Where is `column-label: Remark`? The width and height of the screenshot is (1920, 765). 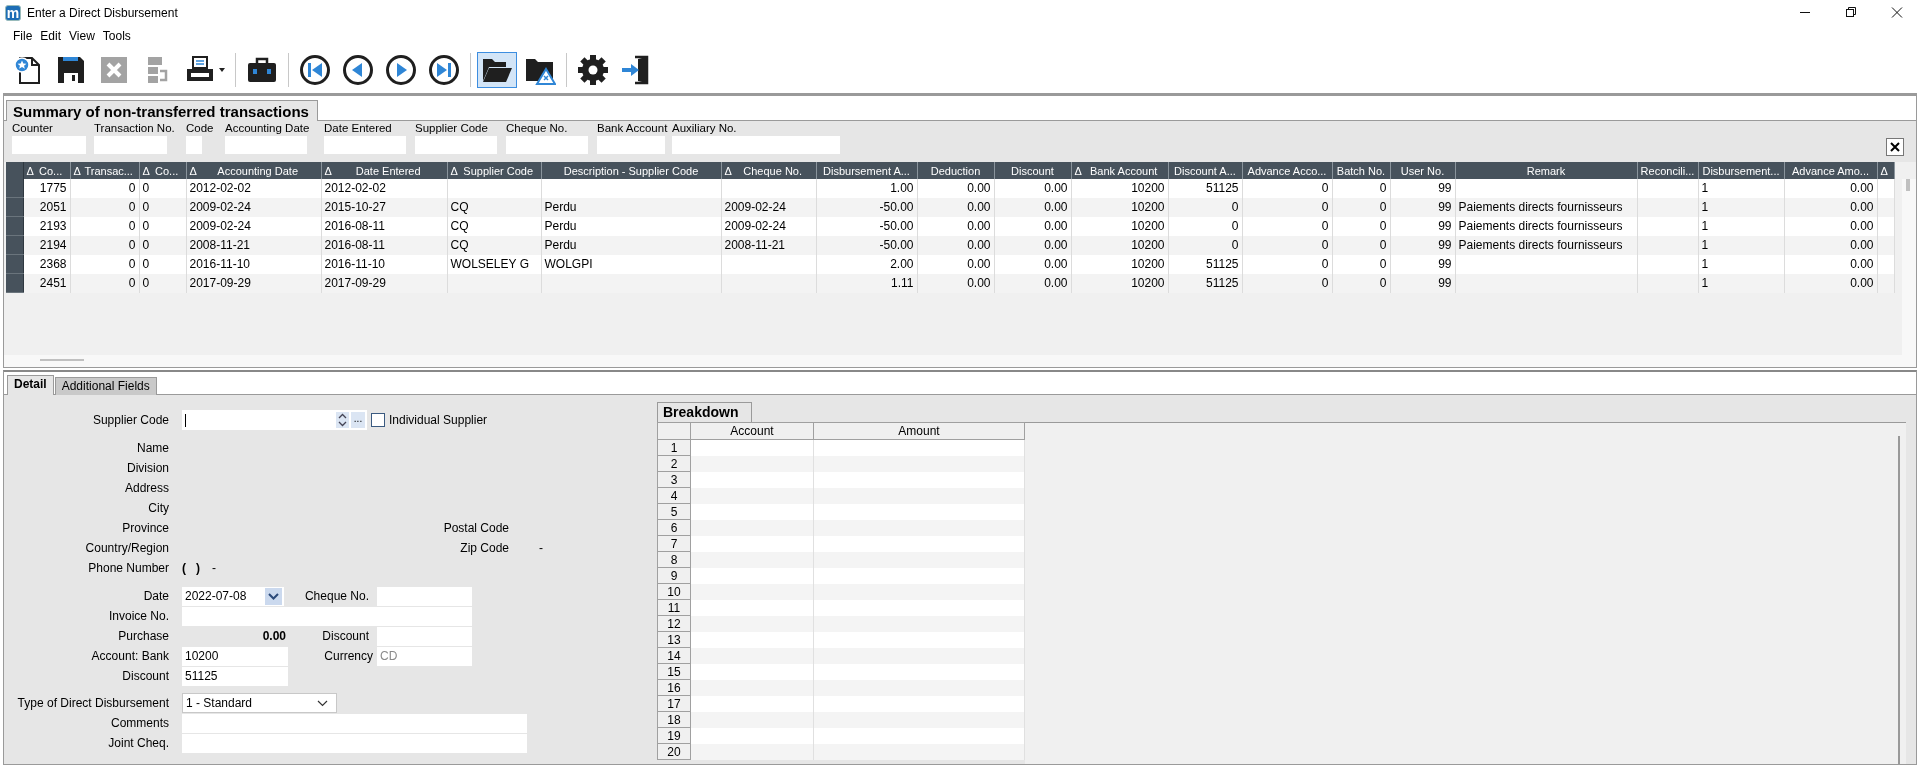 column-label: Remark is located at coordinates (1546, 170).